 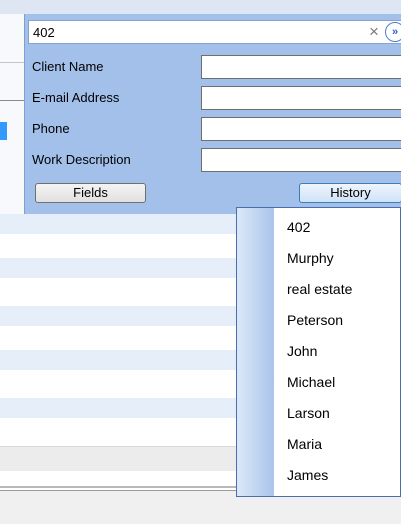 What do you see at coordinates (393, 32) in the screenshot?
I see `go-icon: »` at bounding box center [393, 32].